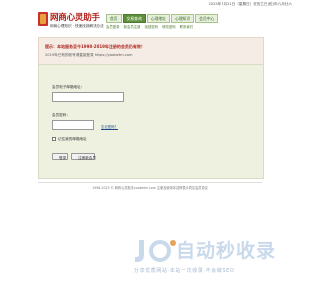  I want to click on forgot-password-link: 忘记密码？, so click(109, 126).